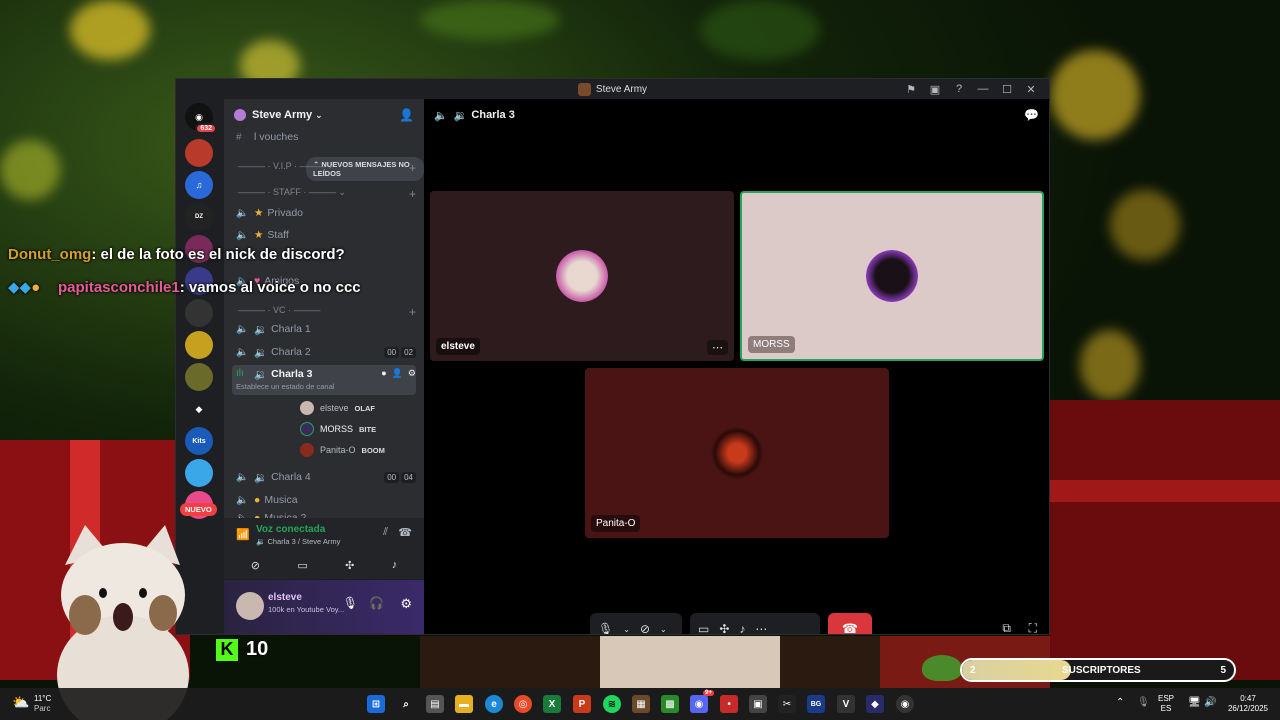  What do you see at coordinates (42, 704) in the screenshot?
I see `weather-widget: 11°C Parc` at bounding box center [42, 704].